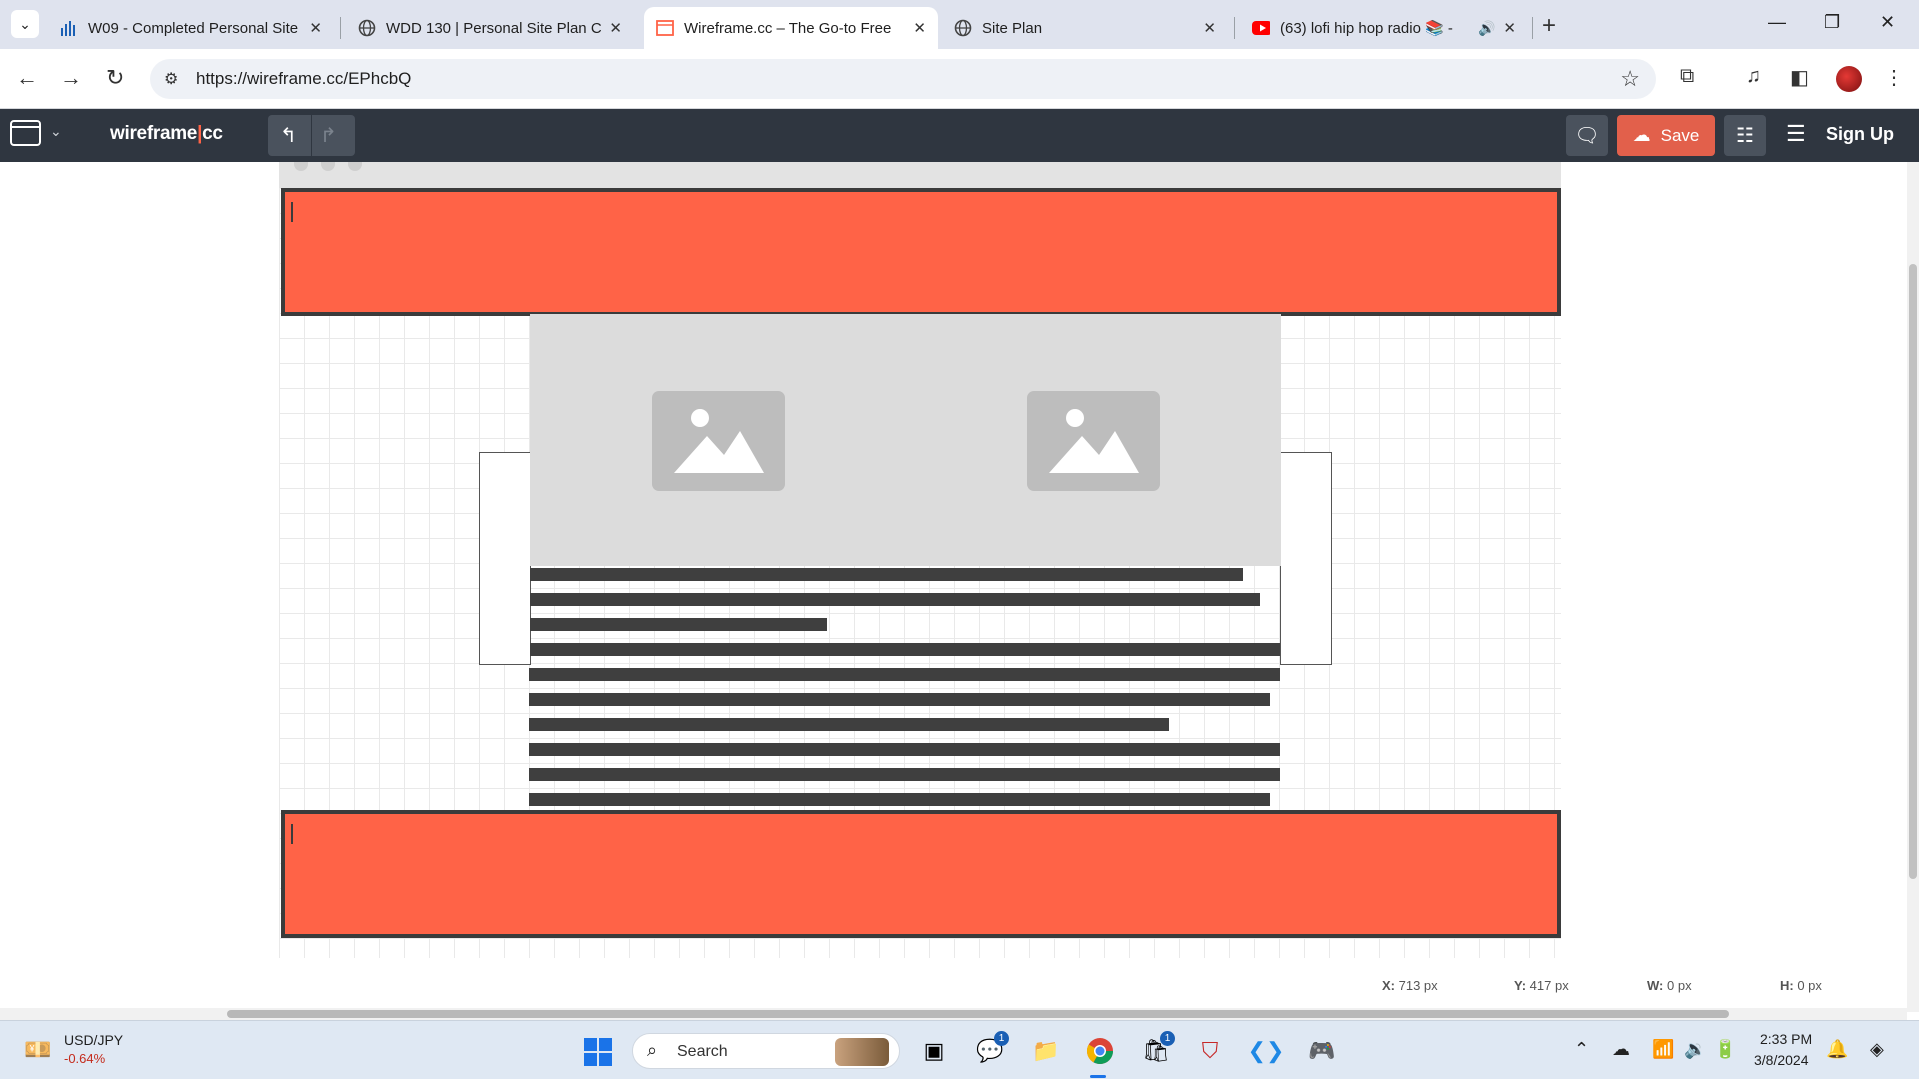  What do you see at coordinates (1085, 28) in the screenshot?
I see `tab-site-plan: Site Plan ✕` at bounding box center [1085, 28].